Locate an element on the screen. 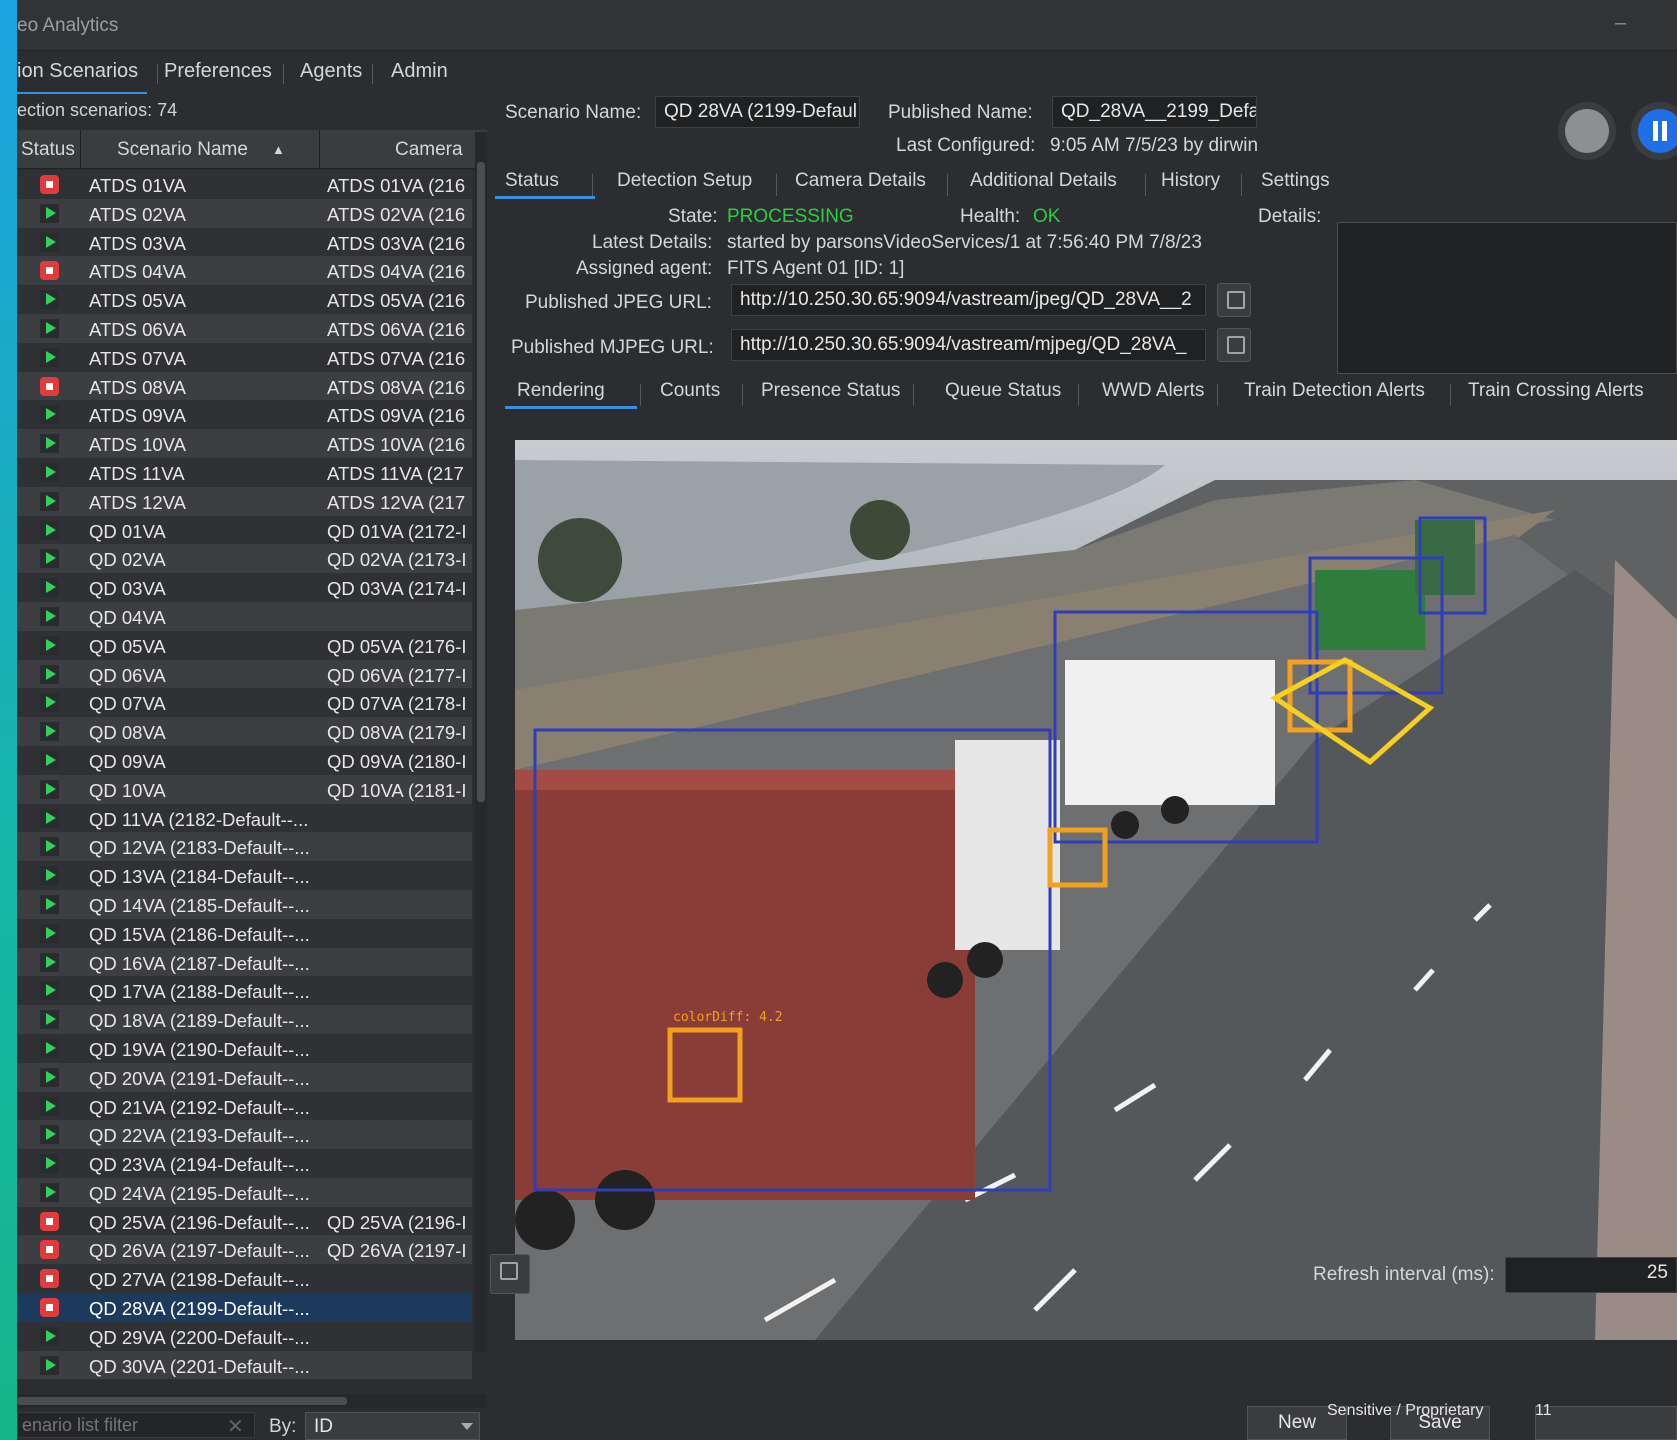  table-row: ATDS 06VA ATDS 06VA (216 is located at coordinates (244, 328).